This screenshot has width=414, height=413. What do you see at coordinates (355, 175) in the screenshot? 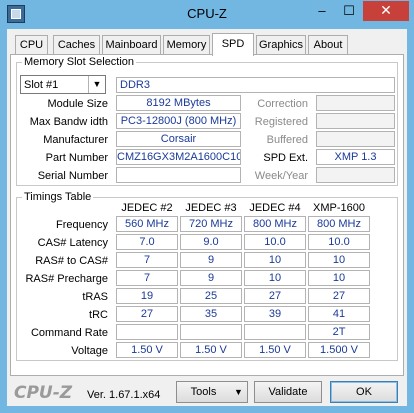
I see `week-year-field` at bounding box center [355, 175].